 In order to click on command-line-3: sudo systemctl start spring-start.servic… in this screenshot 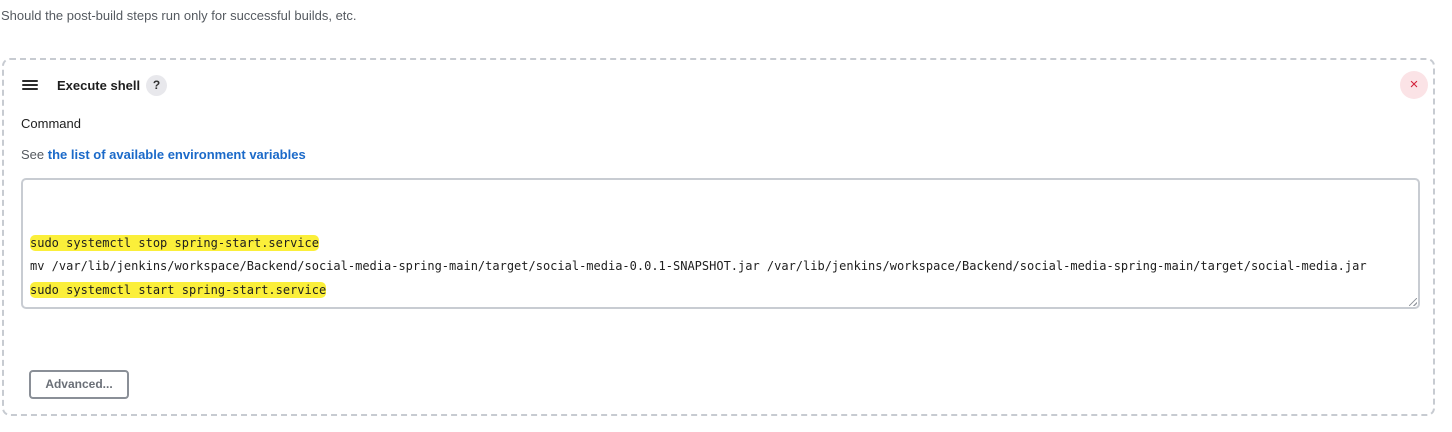, I will do `click(178, 290)`.